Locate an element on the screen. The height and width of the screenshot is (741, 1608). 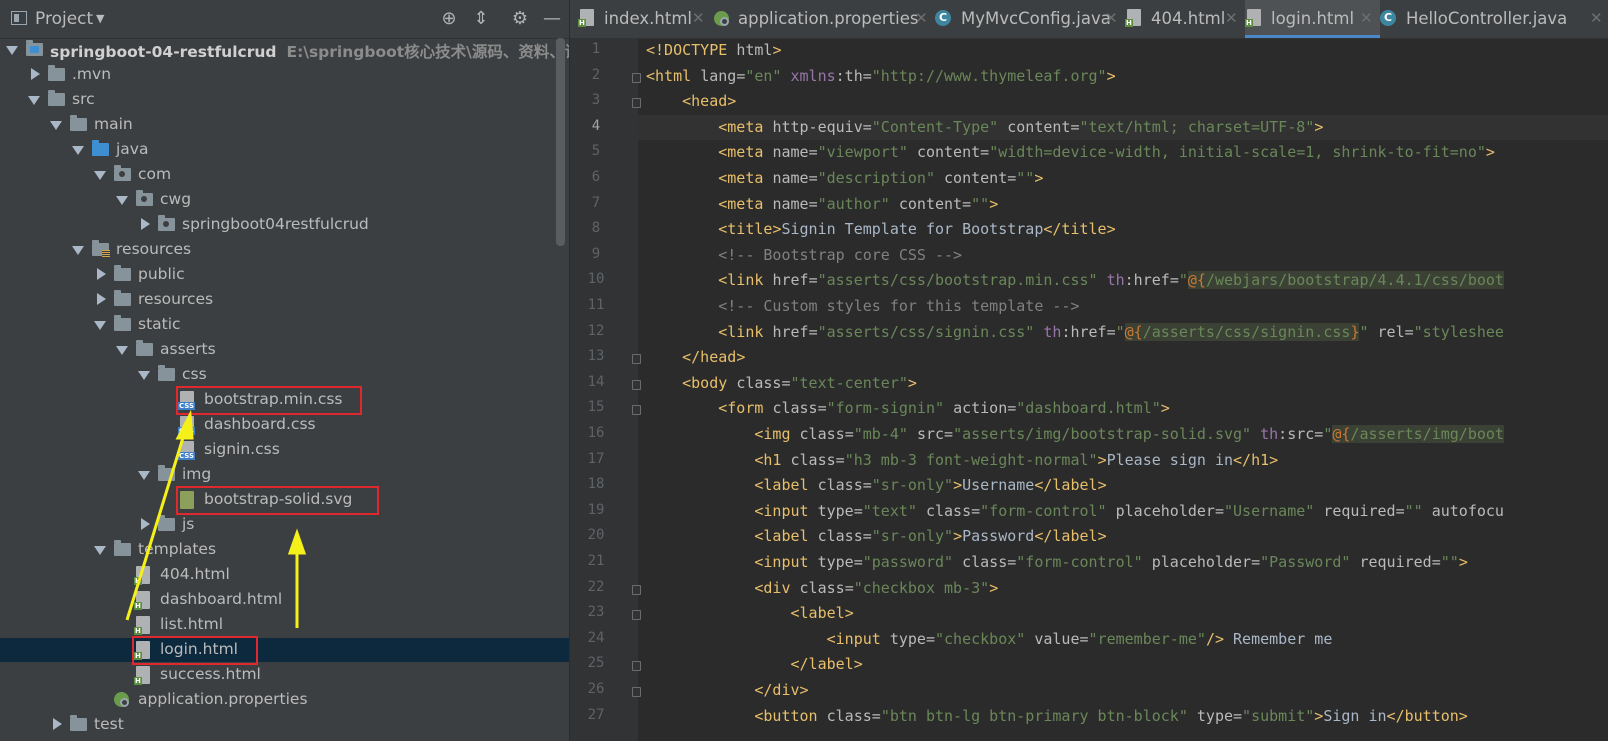
code-line: <label class="sr-only">Password</label> is located at coordinates (876, 536).